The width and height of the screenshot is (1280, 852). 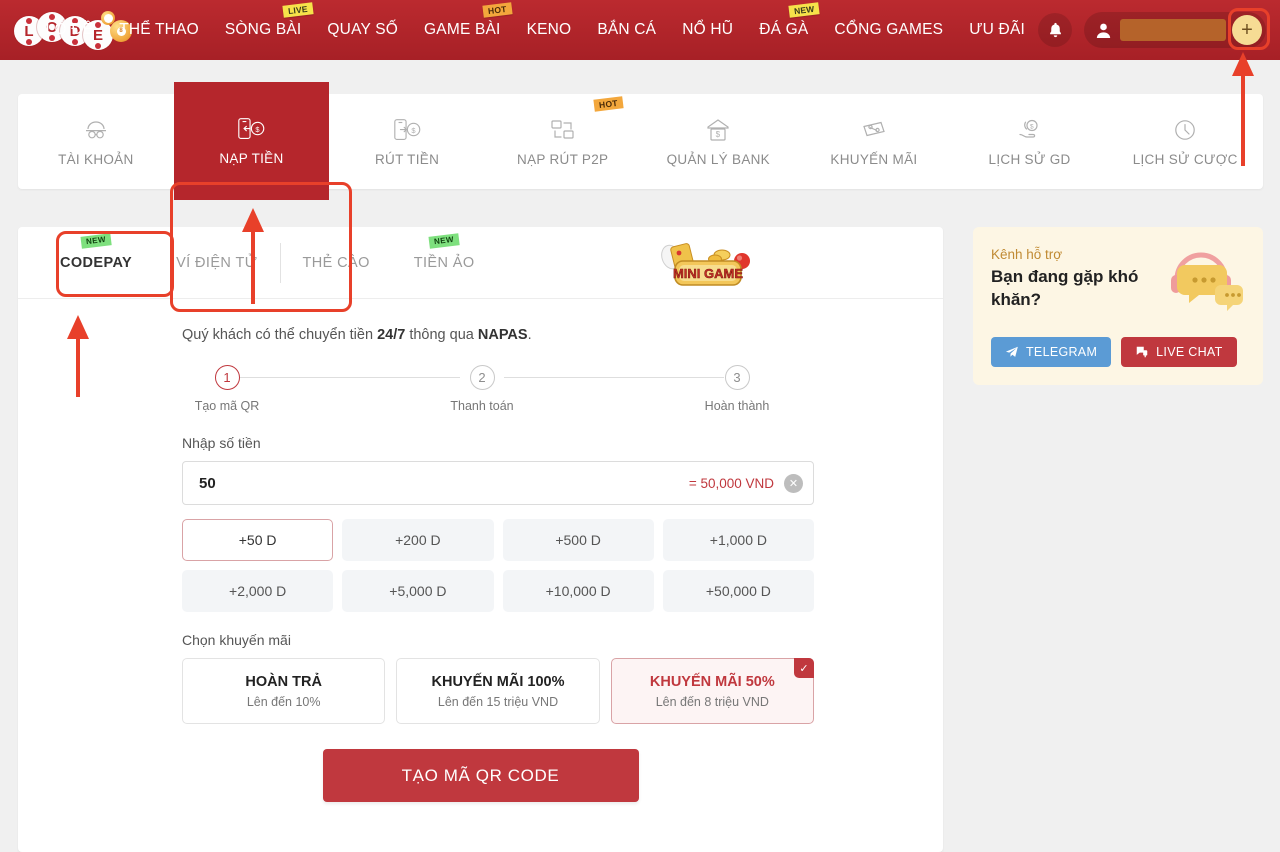 What do you see at coordinates (258, 540) in the screenshot?
I see `quick-amount-button: +50 D` at bounding box center [258, 540].